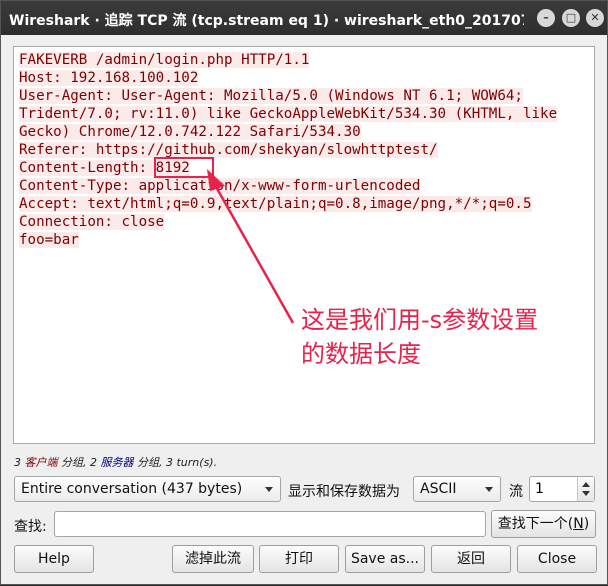 This screenshot has height=586, width=608. What do you see at coordinates (539, 489) in the screenshot?
I see `stream-number-value: 1` at bounding box center [539, 489].